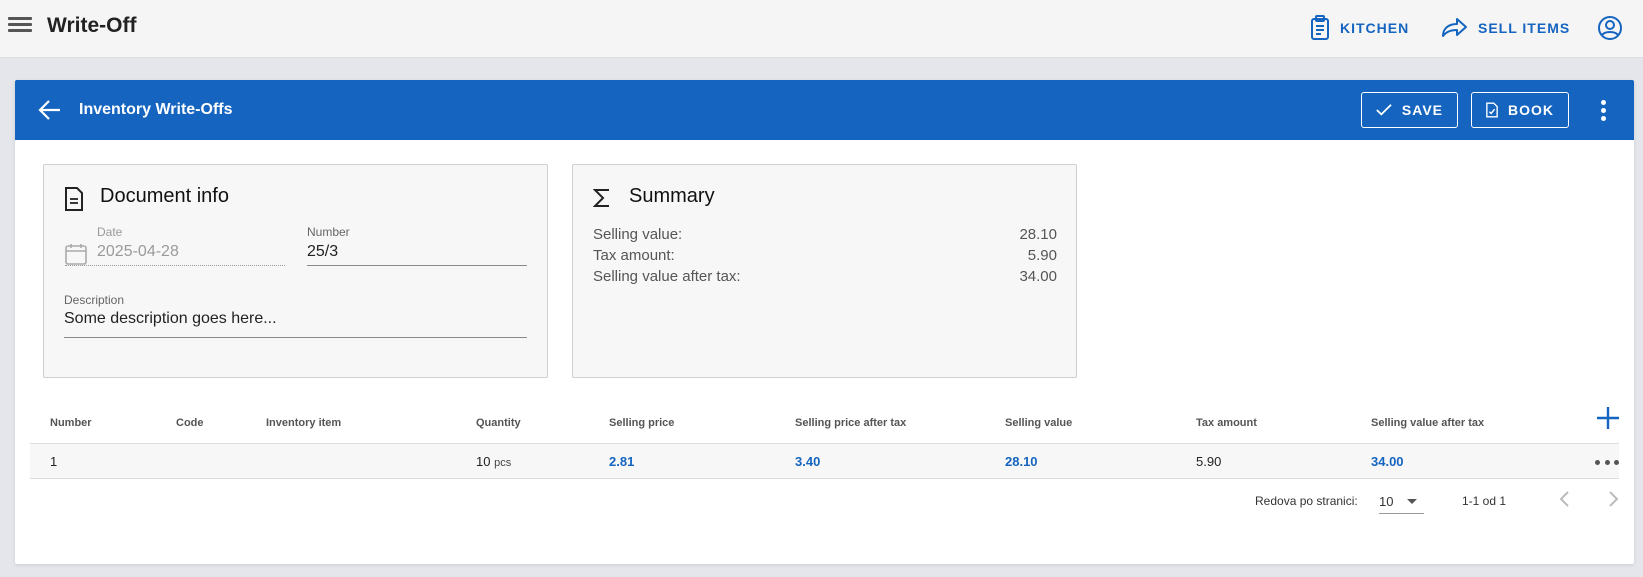 The width and height of the screenshot is (1643, 577). I want to click on number-field: 25/3, so click(322, 252).